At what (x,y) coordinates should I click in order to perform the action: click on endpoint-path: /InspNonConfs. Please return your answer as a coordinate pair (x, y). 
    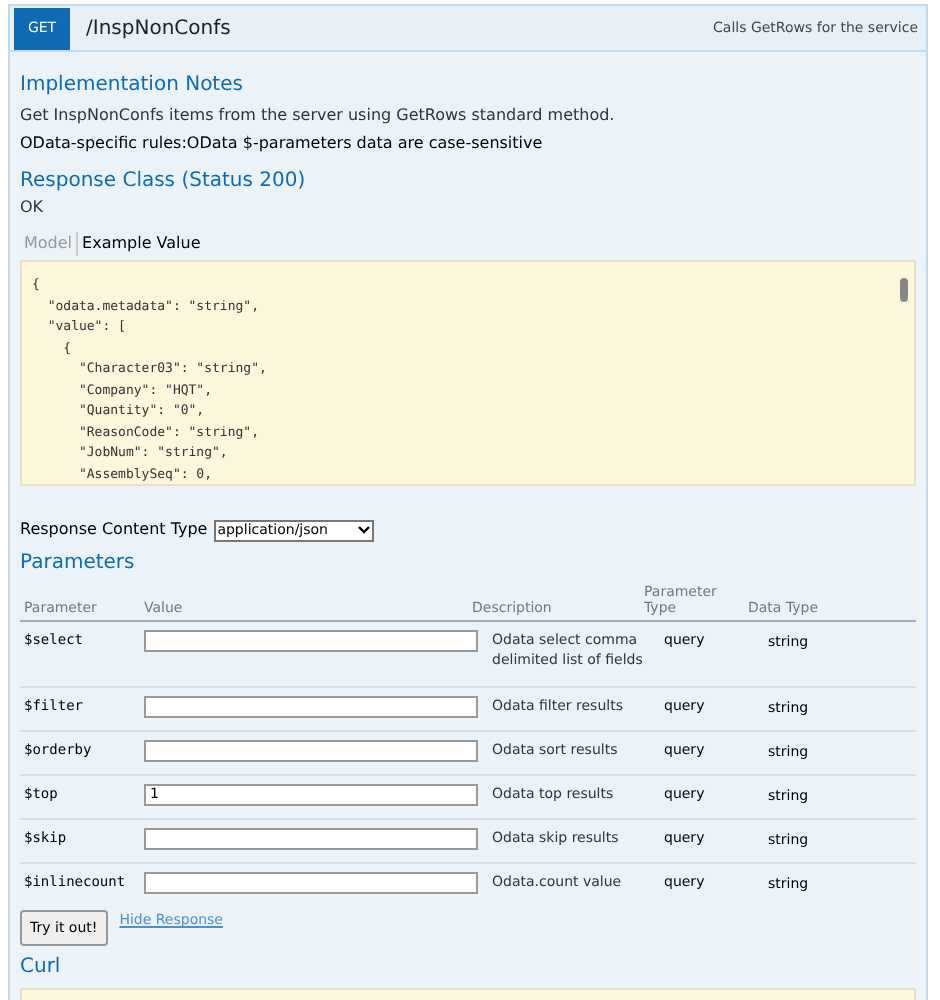
    Looking at the image, I should click on (158, 28).